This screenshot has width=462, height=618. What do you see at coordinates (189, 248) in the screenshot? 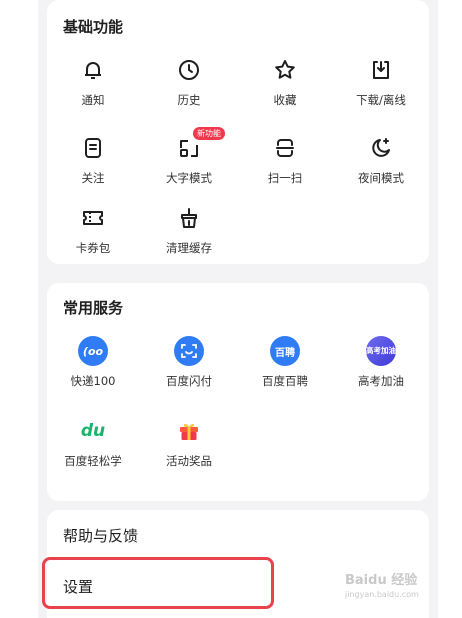
I see `clean-cache-label: 清理缓存` at bounding box center [189, 248].